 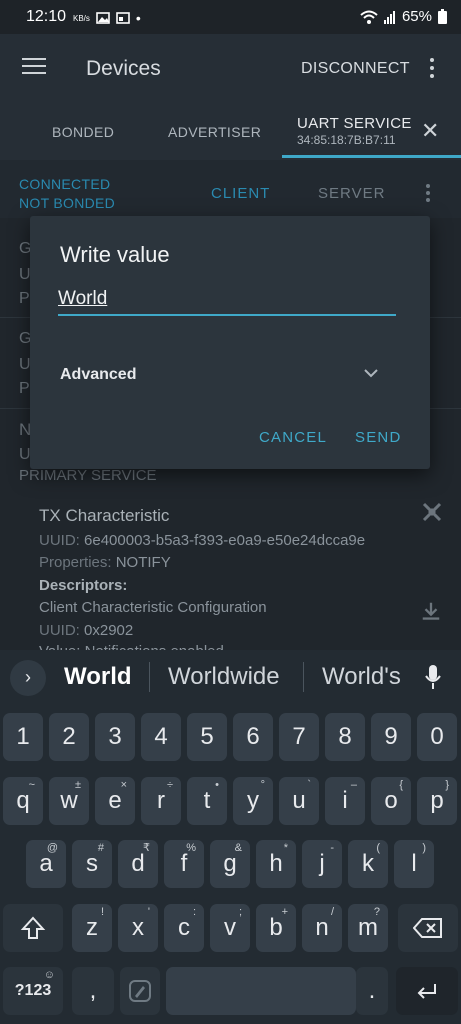 What do you see at coordinates (355, 69) in the screenshot?
I see `disconnect-button: DISCONNECT` at bounding box center [355, 69].